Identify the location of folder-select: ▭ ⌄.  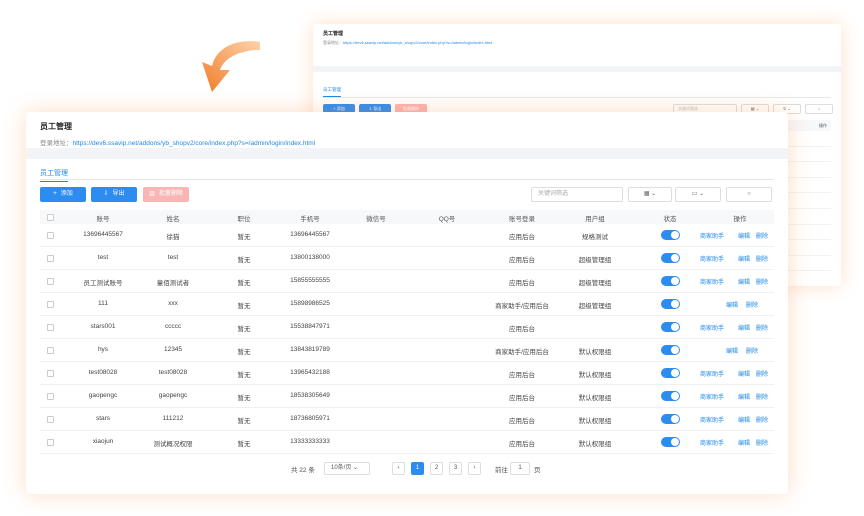
(698, 194).